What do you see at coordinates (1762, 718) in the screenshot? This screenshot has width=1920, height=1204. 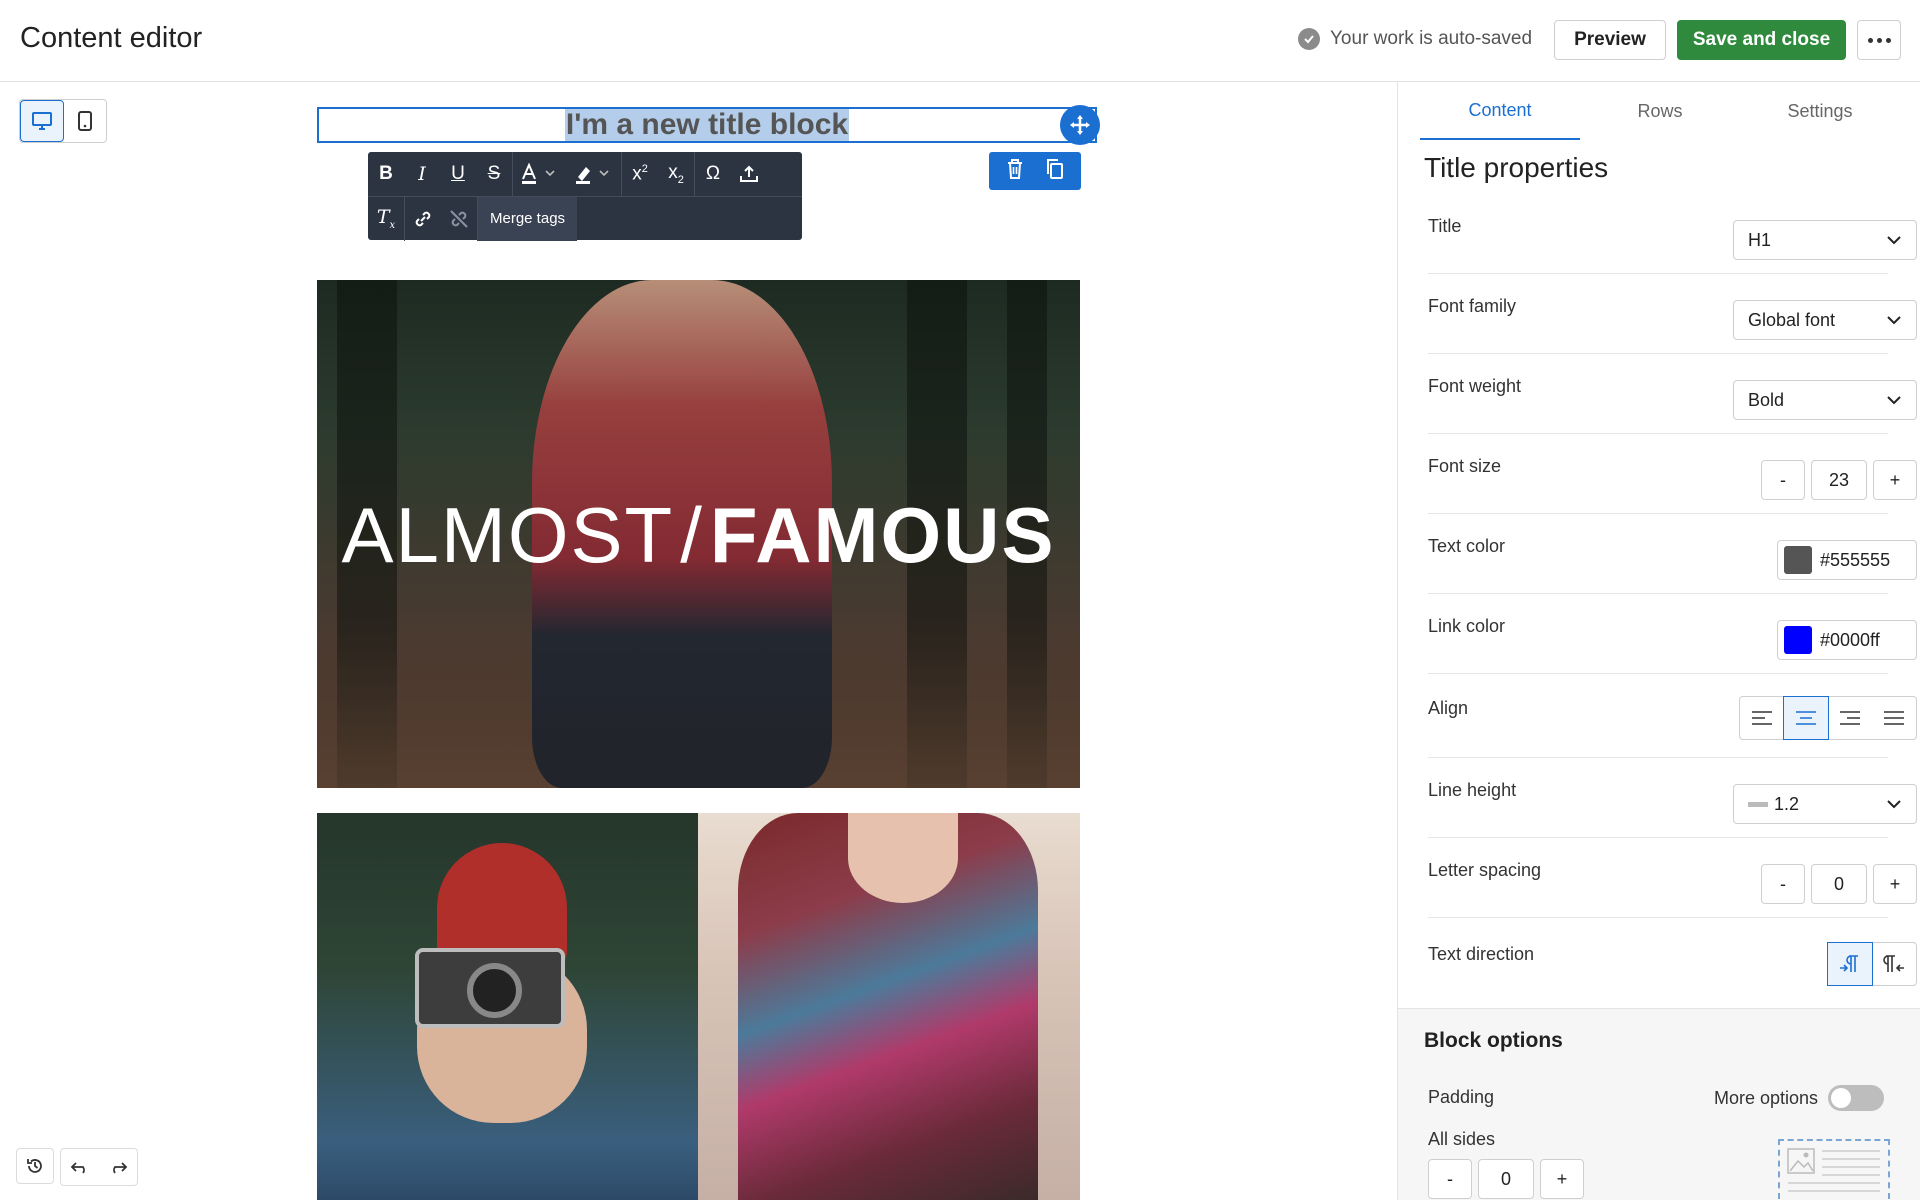 I see `align-left-button` at bounding box center [1762, 718].